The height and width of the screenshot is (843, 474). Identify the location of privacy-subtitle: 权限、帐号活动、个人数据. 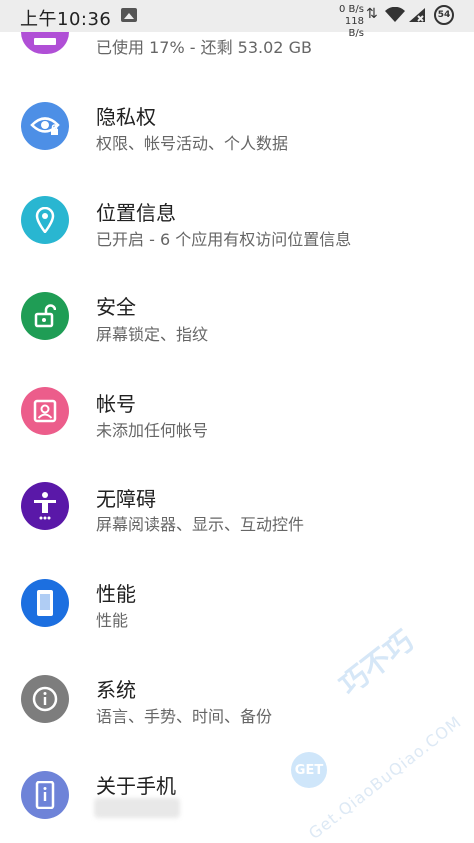
(192, 143).